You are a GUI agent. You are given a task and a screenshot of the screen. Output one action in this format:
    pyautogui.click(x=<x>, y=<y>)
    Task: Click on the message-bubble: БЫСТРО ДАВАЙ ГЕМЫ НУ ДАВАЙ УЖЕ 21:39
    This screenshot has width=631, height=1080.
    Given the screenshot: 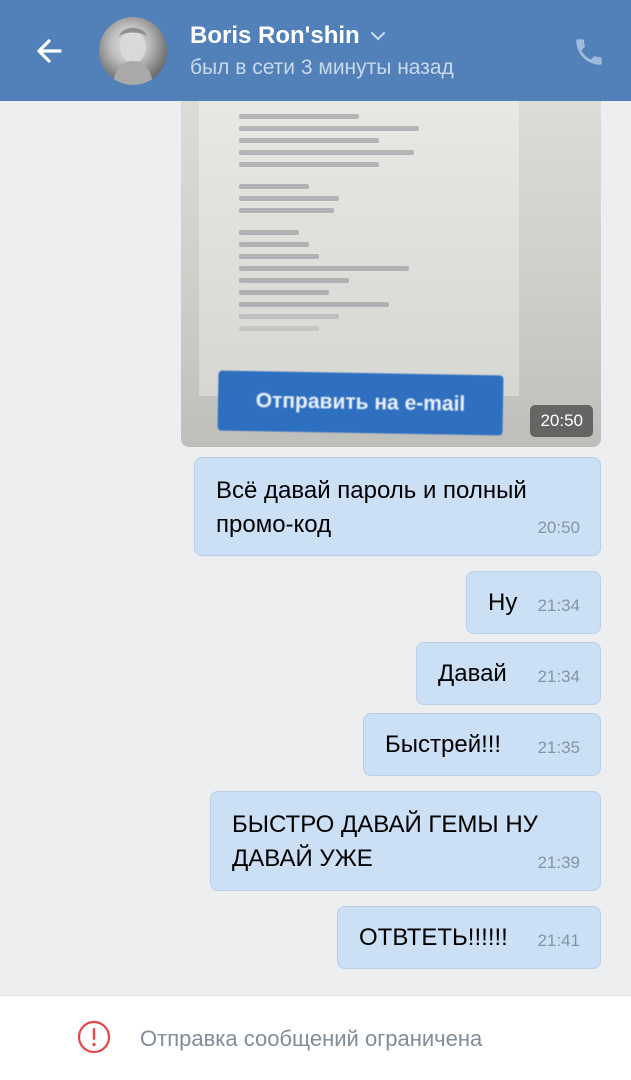 What is the action you would take?
    pyautogui.click(x=405, y=841)
    